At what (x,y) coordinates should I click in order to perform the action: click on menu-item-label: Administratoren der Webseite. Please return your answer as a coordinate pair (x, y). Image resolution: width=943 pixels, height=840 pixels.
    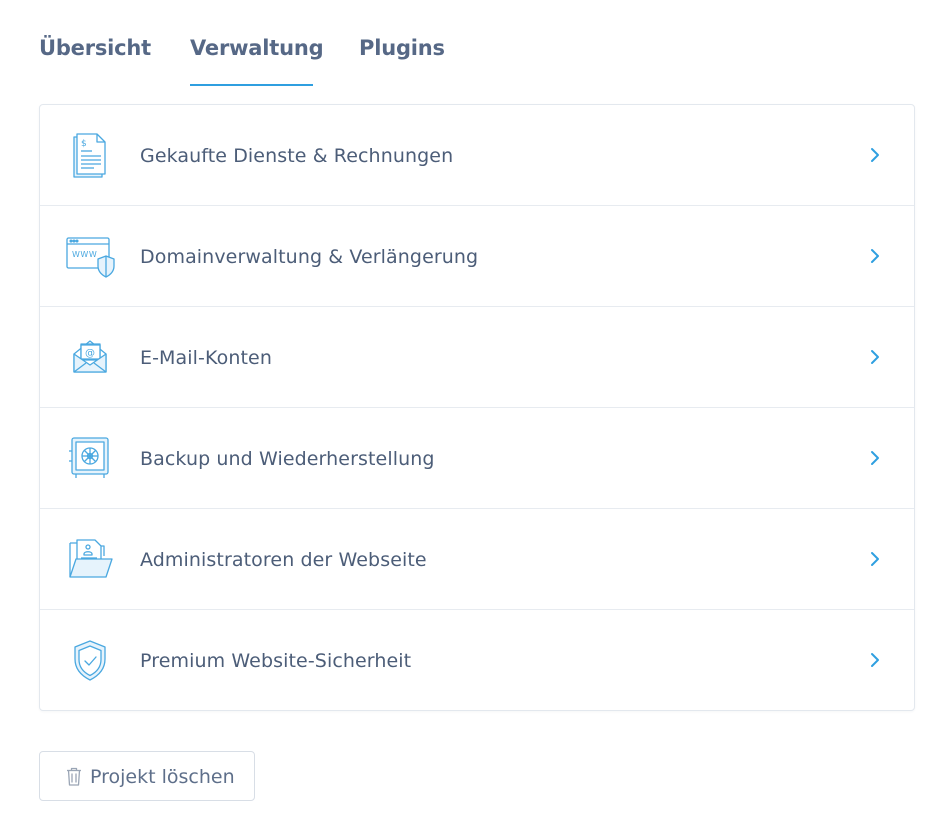
    Looking at the image, I should click on (283, 560).